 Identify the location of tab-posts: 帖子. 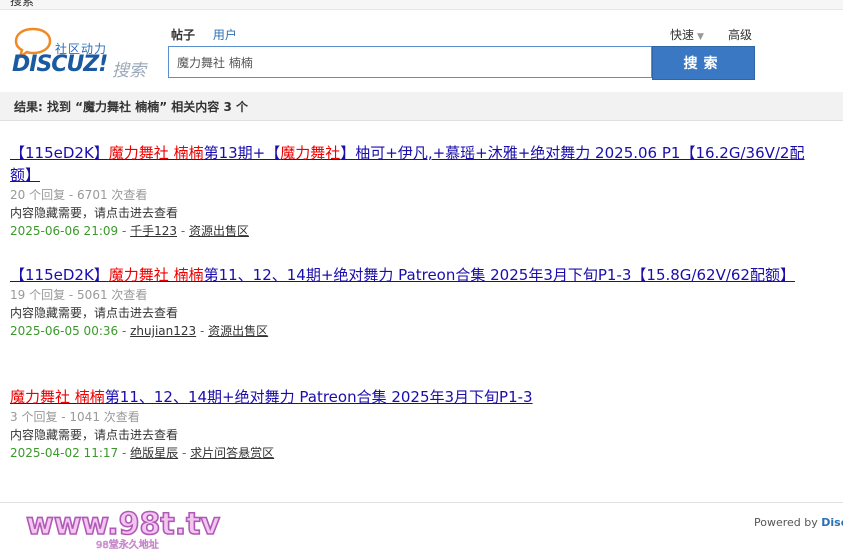
(183, 34).